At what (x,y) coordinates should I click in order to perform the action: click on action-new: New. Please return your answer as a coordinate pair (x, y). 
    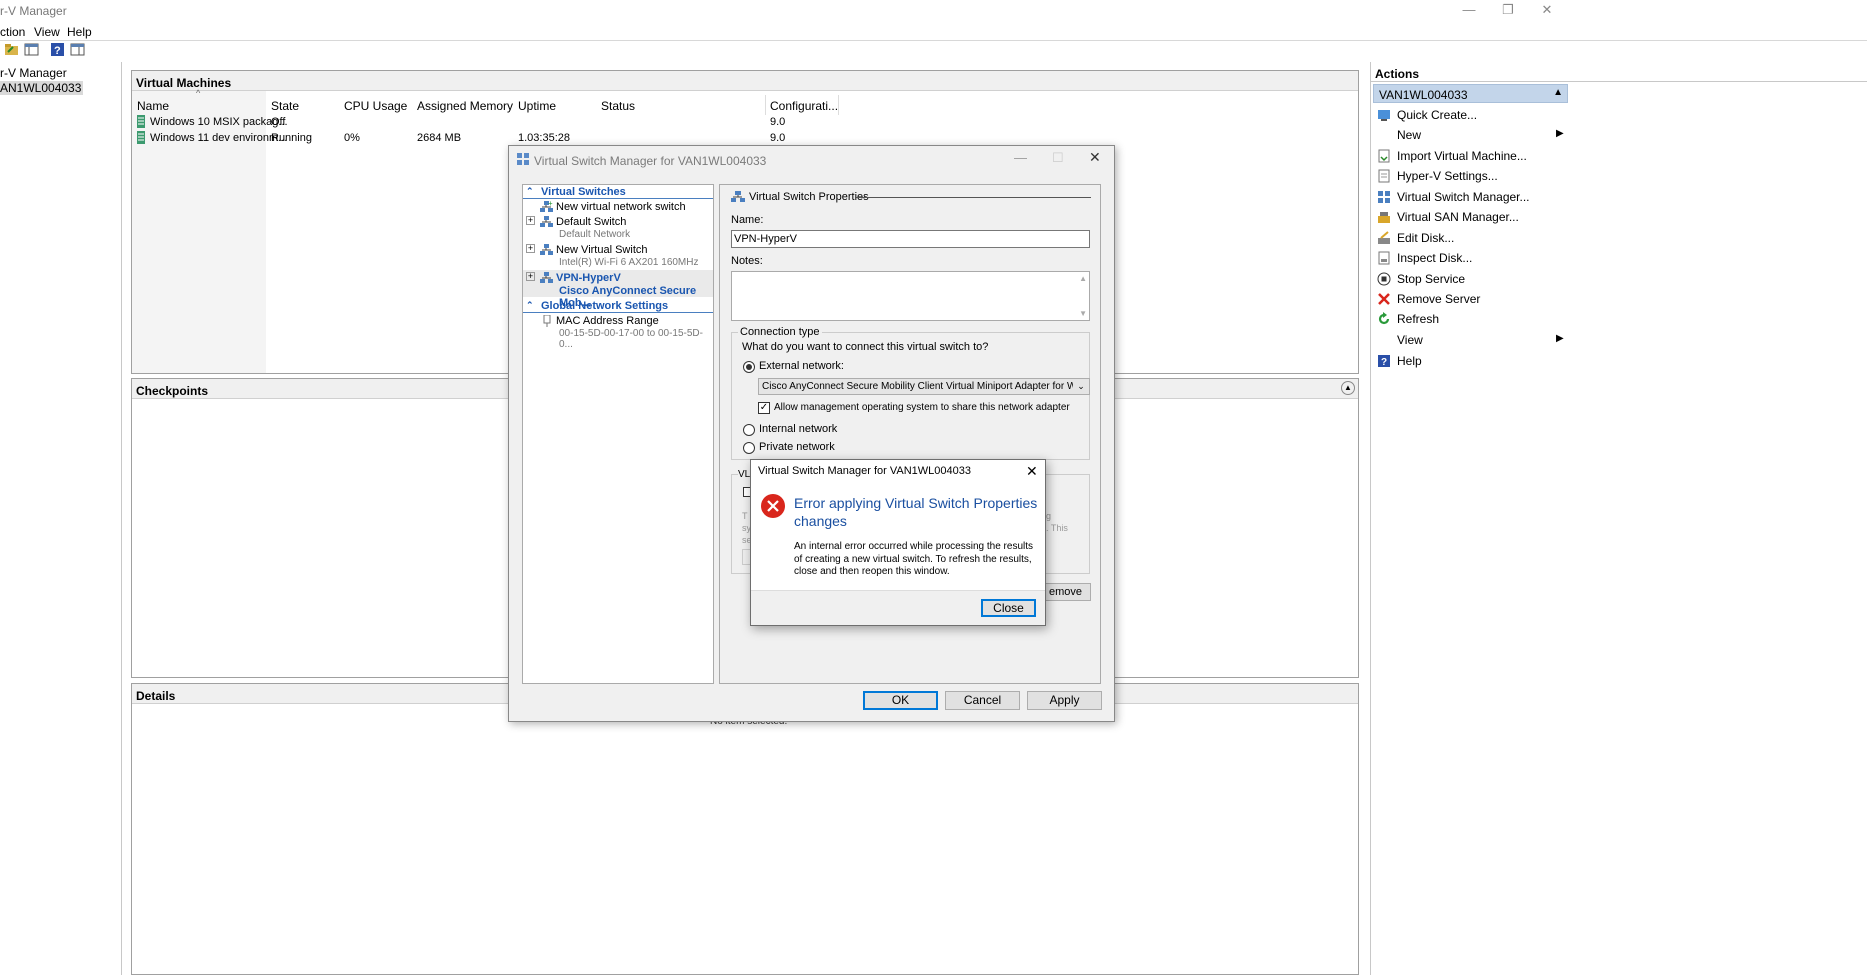
    Looking at the image, I should click on (1409, 135).